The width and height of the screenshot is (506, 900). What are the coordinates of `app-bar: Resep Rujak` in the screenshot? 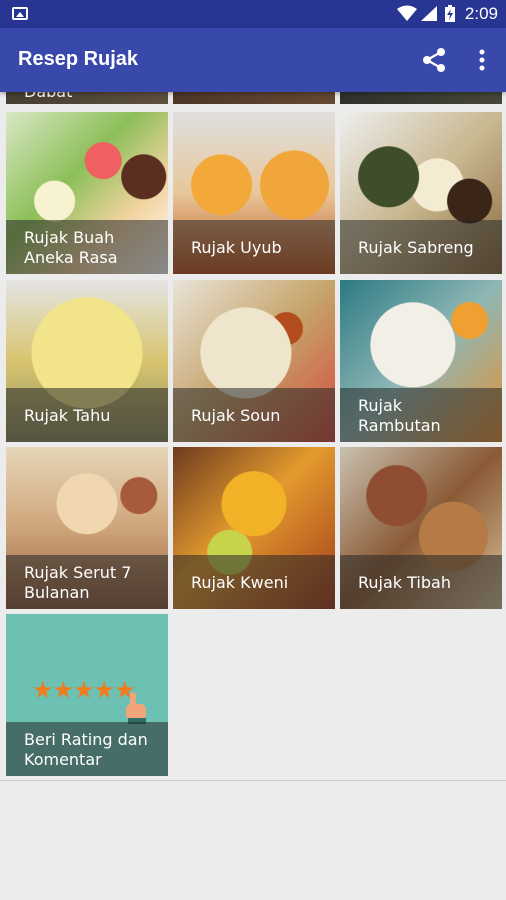 It's located at (253, 60).